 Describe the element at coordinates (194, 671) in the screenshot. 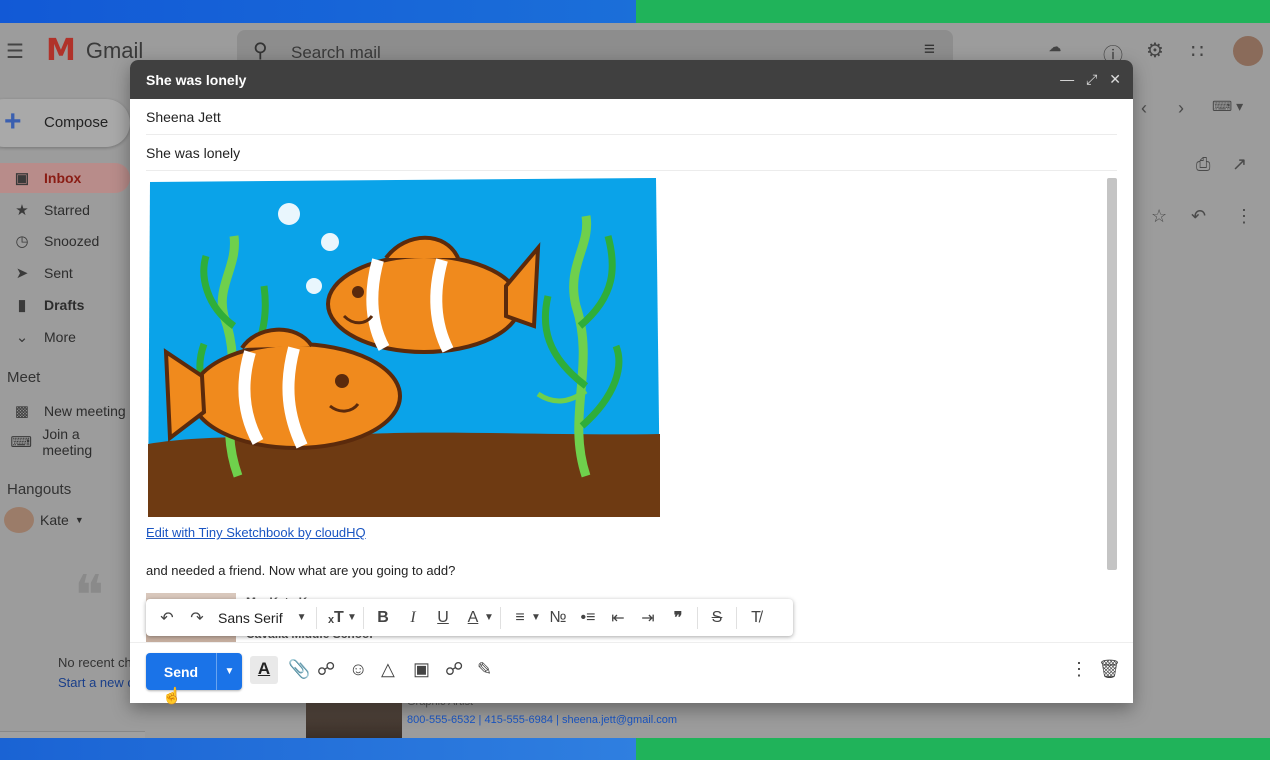

I see `send-button: Send ▼` at that location.